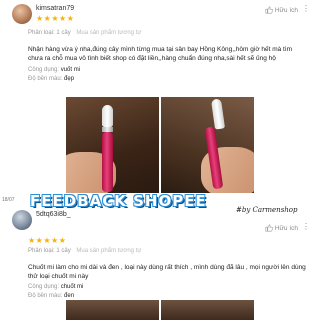 Image resolution: width=320 pixels, height=320 pixels. Describe the element at coordinates (160, 225) in the screenshot. I see `review-header: 5dtq63i8b_ ★★★★★ Hữu ích ⋮` at that location.